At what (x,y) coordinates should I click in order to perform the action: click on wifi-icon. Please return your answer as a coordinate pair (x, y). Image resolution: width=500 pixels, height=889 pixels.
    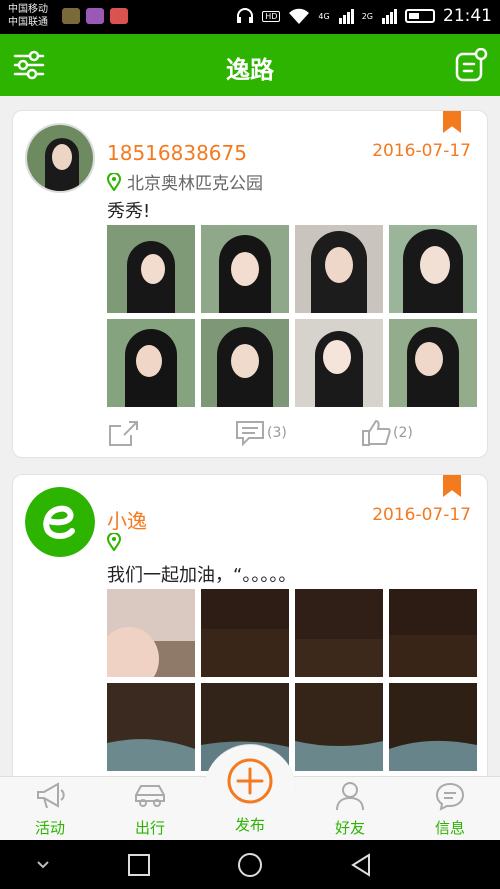
    Looking at the image, I should click on (299, 16).